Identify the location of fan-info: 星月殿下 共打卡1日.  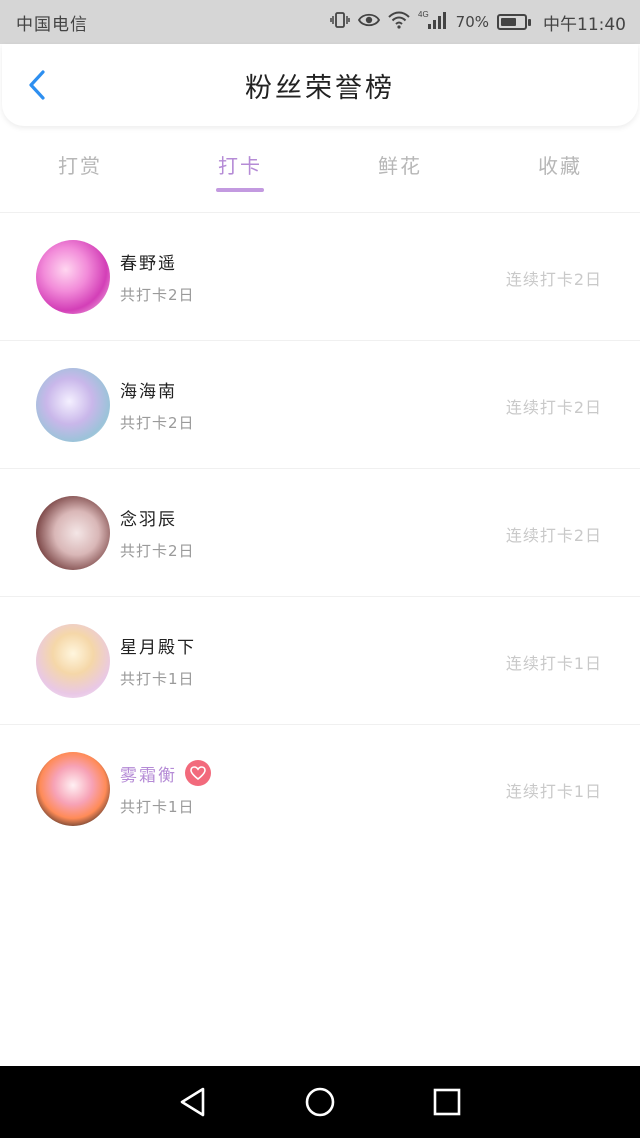
(313, 661).